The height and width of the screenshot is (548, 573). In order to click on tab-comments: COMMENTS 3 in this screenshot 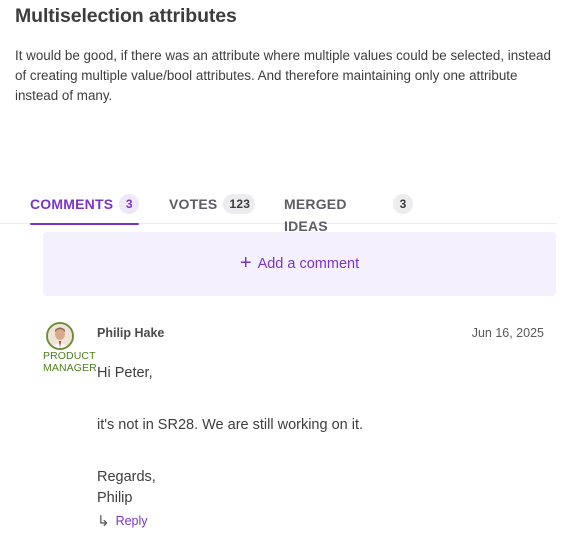, I will do `click(85, 209)`.